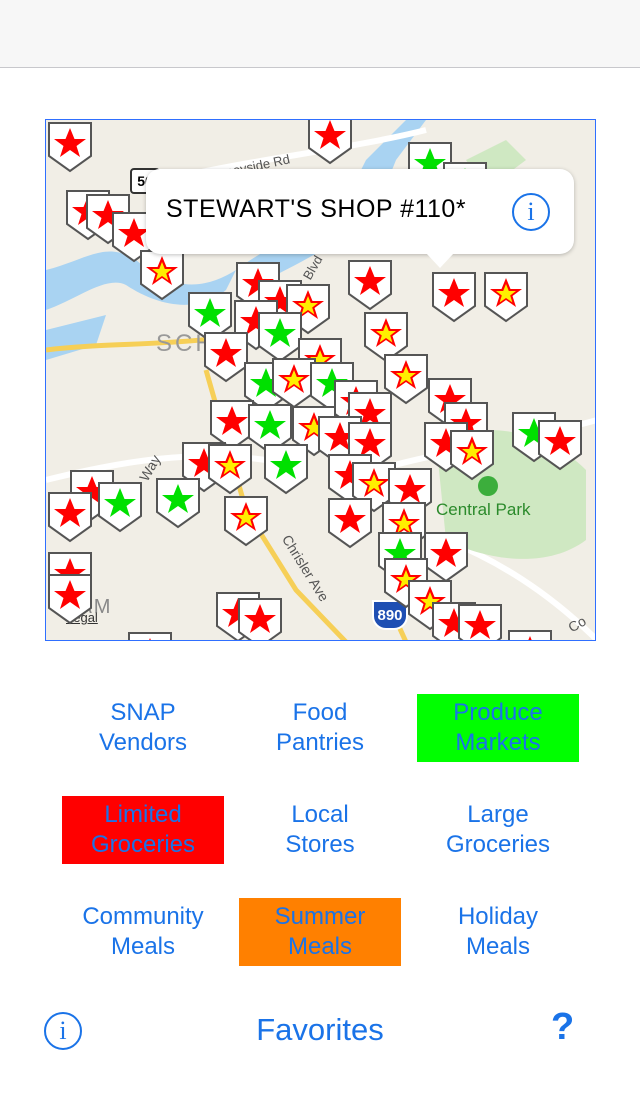 The image size is (640, 1096). I want to click on callout-title: STEWART'S SHOP #110*, so click(316, 209).